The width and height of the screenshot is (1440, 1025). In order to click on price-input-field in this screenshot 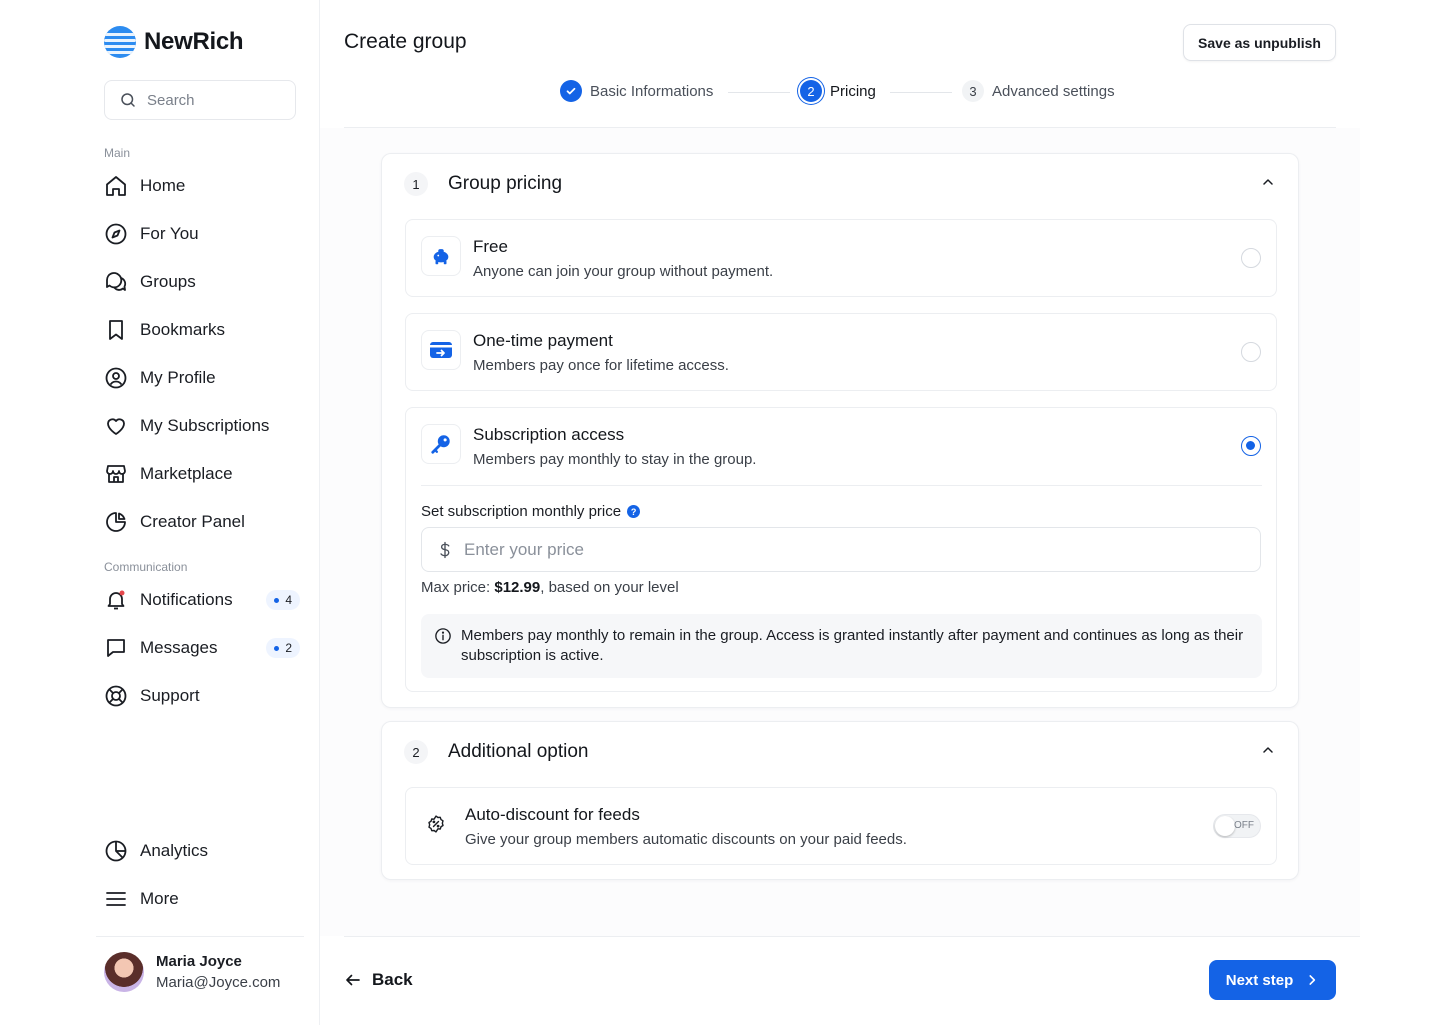, I will do `click(841, 549)`.